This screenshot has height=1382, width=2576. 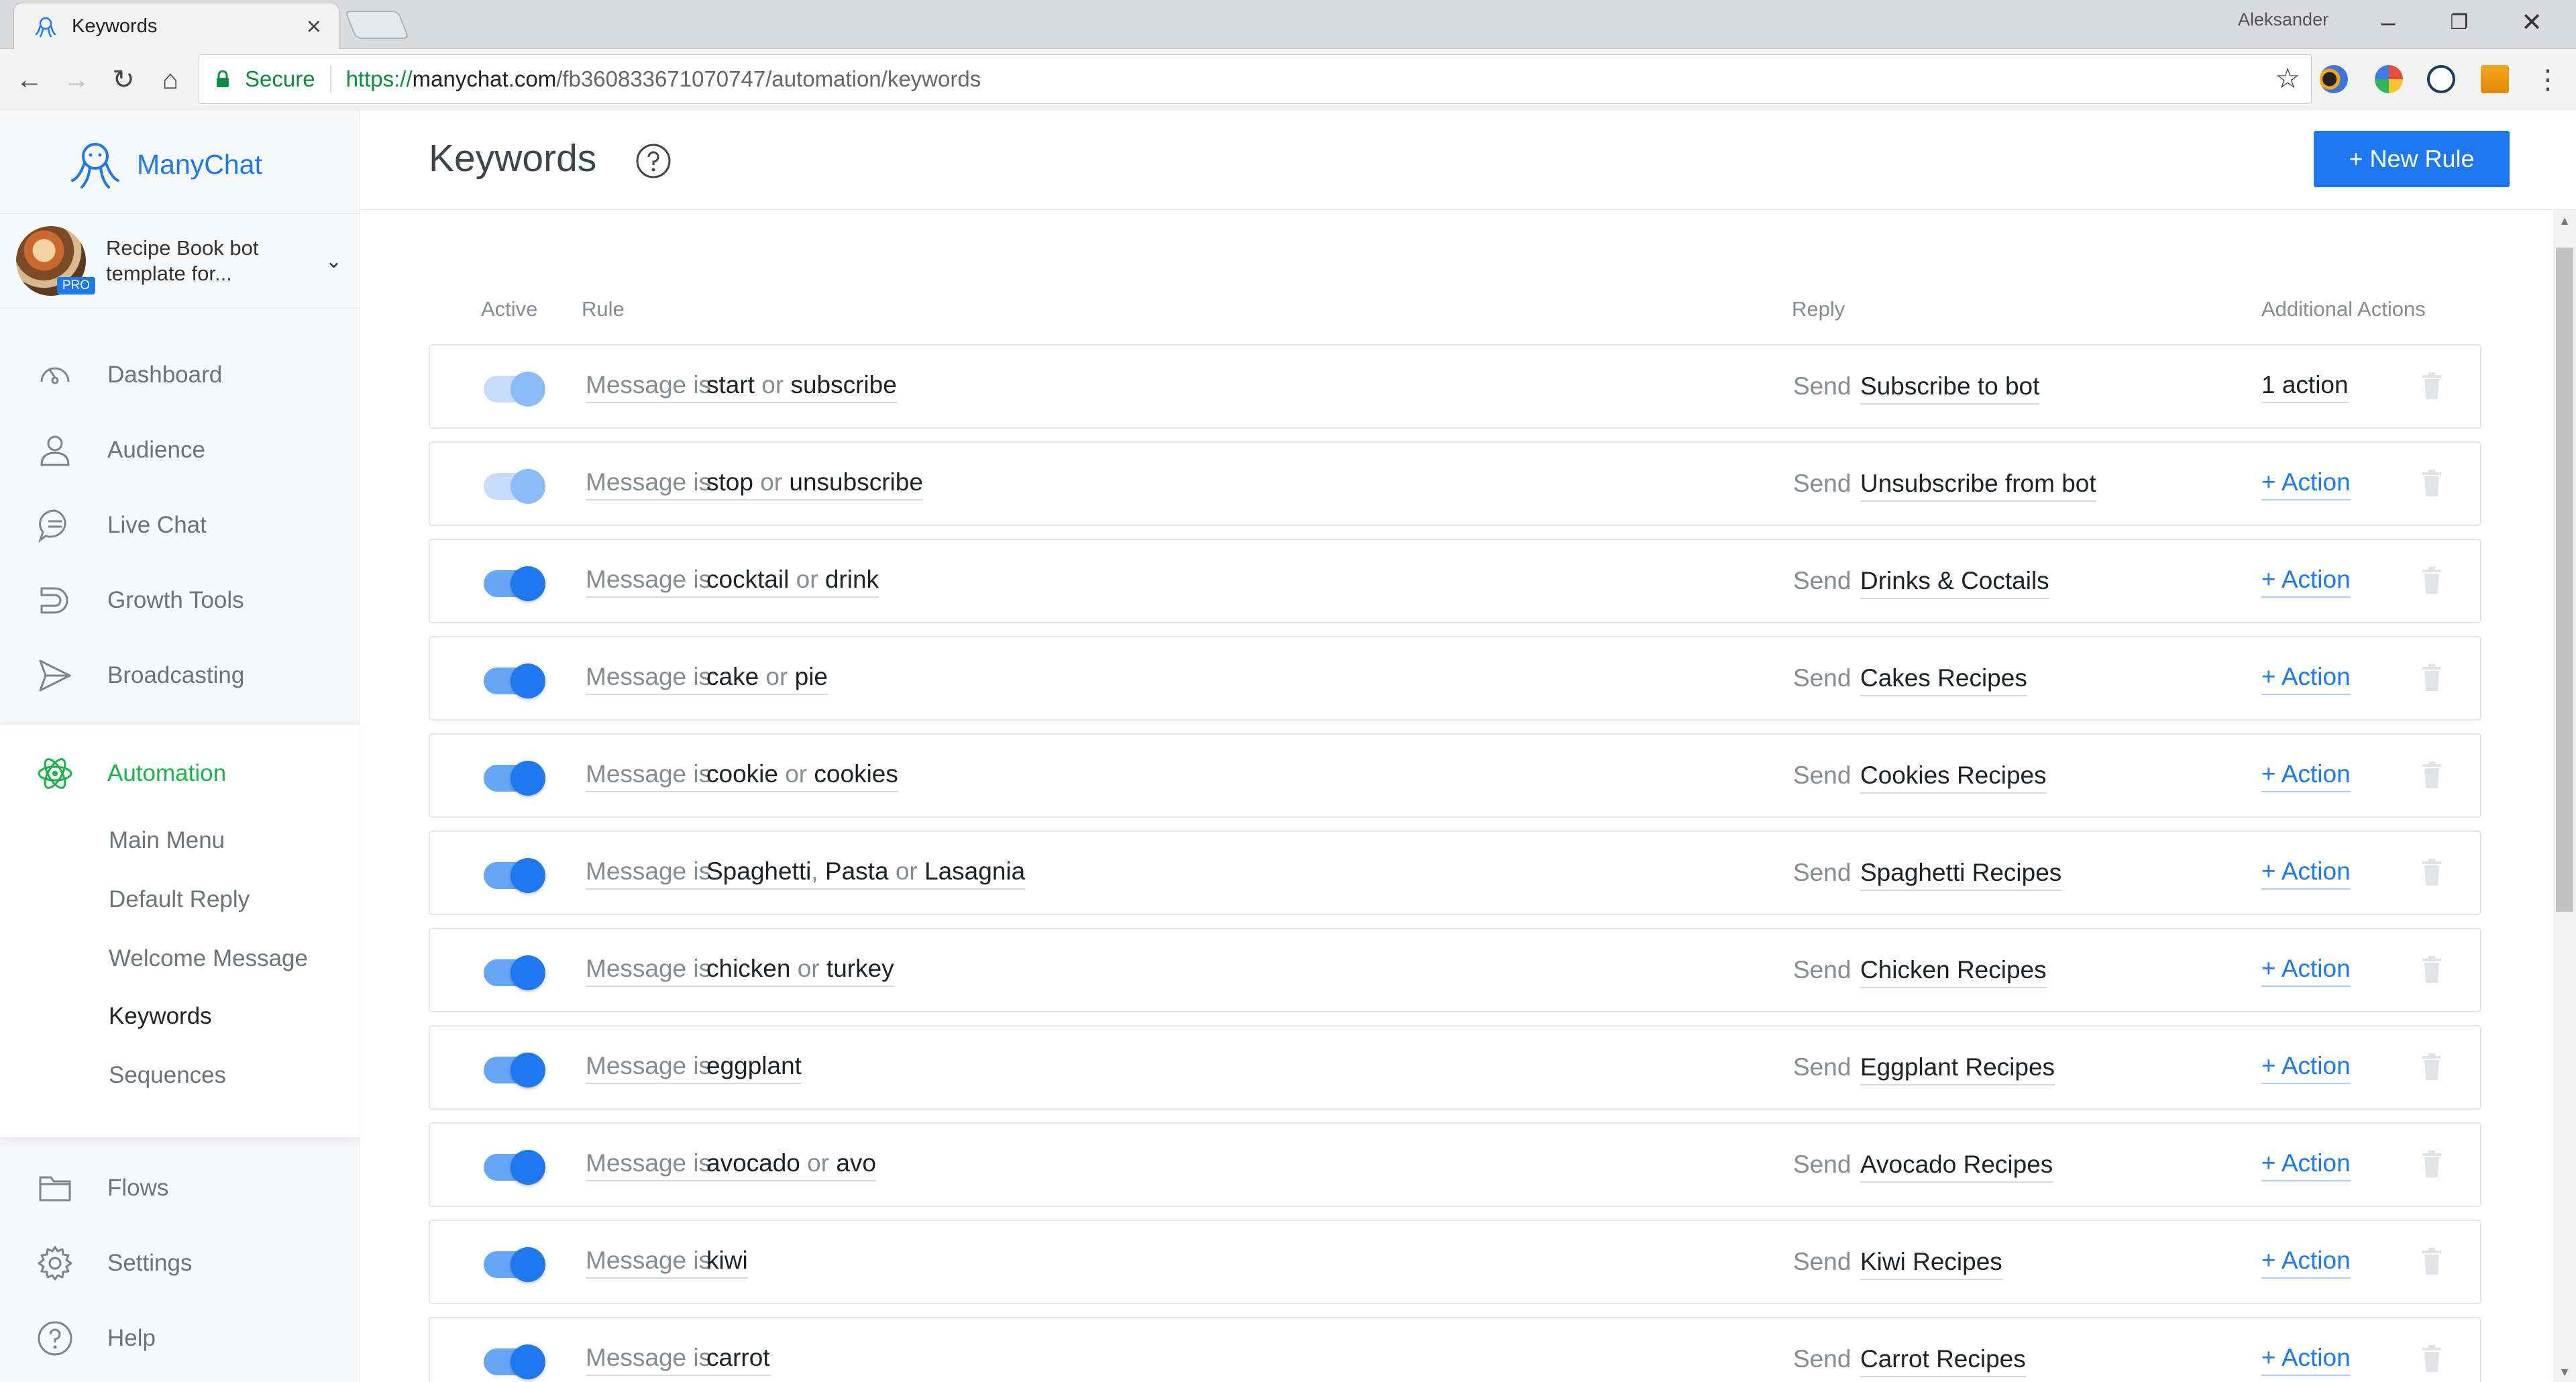 What do you see at coordinates (2287, 78) in the screenshot?
I see `bookmark-star-icon: ☆` at bounding box center [2287, 78].